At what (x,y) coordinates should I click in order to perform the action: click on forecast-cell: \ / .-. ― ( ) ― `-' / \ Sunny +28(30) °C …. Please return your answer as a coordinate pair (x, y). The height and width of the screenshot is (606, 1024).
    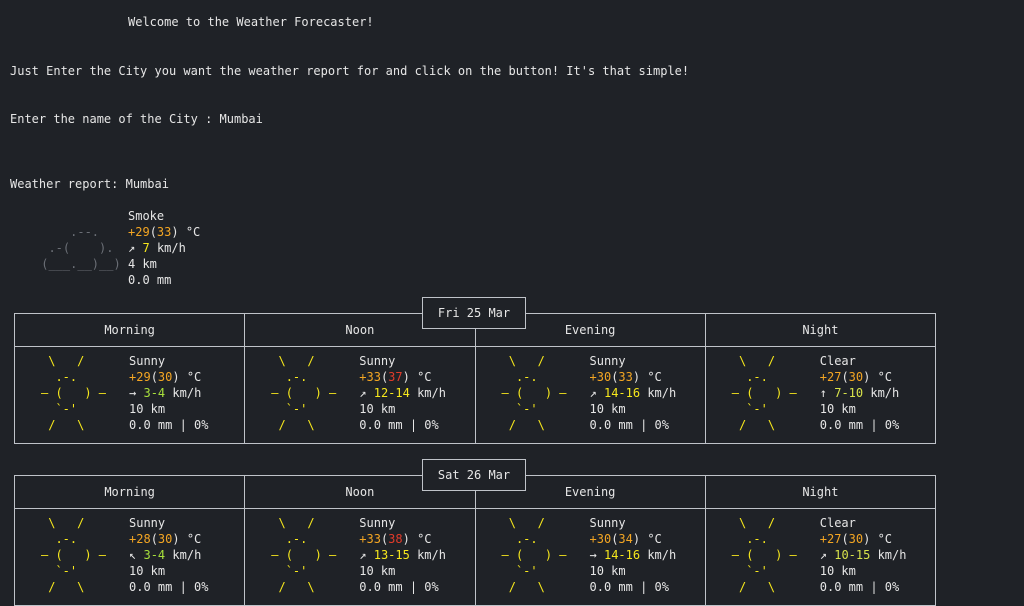
    Looking at the image, I should click on (129, 557).